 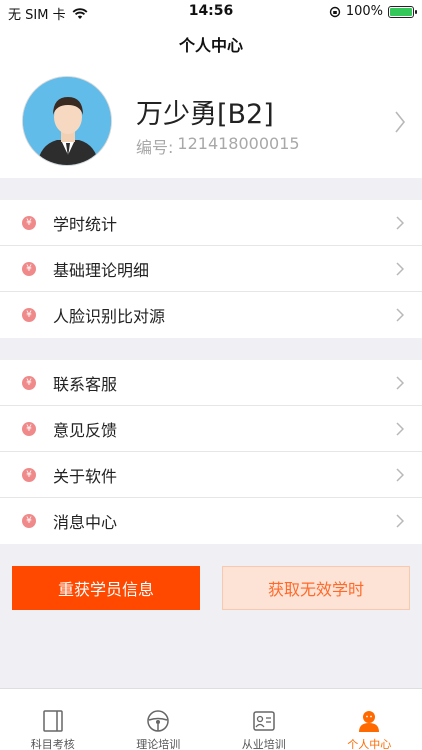 I want to click on nav-bar: 个人中心, so click(x=211, y=44).